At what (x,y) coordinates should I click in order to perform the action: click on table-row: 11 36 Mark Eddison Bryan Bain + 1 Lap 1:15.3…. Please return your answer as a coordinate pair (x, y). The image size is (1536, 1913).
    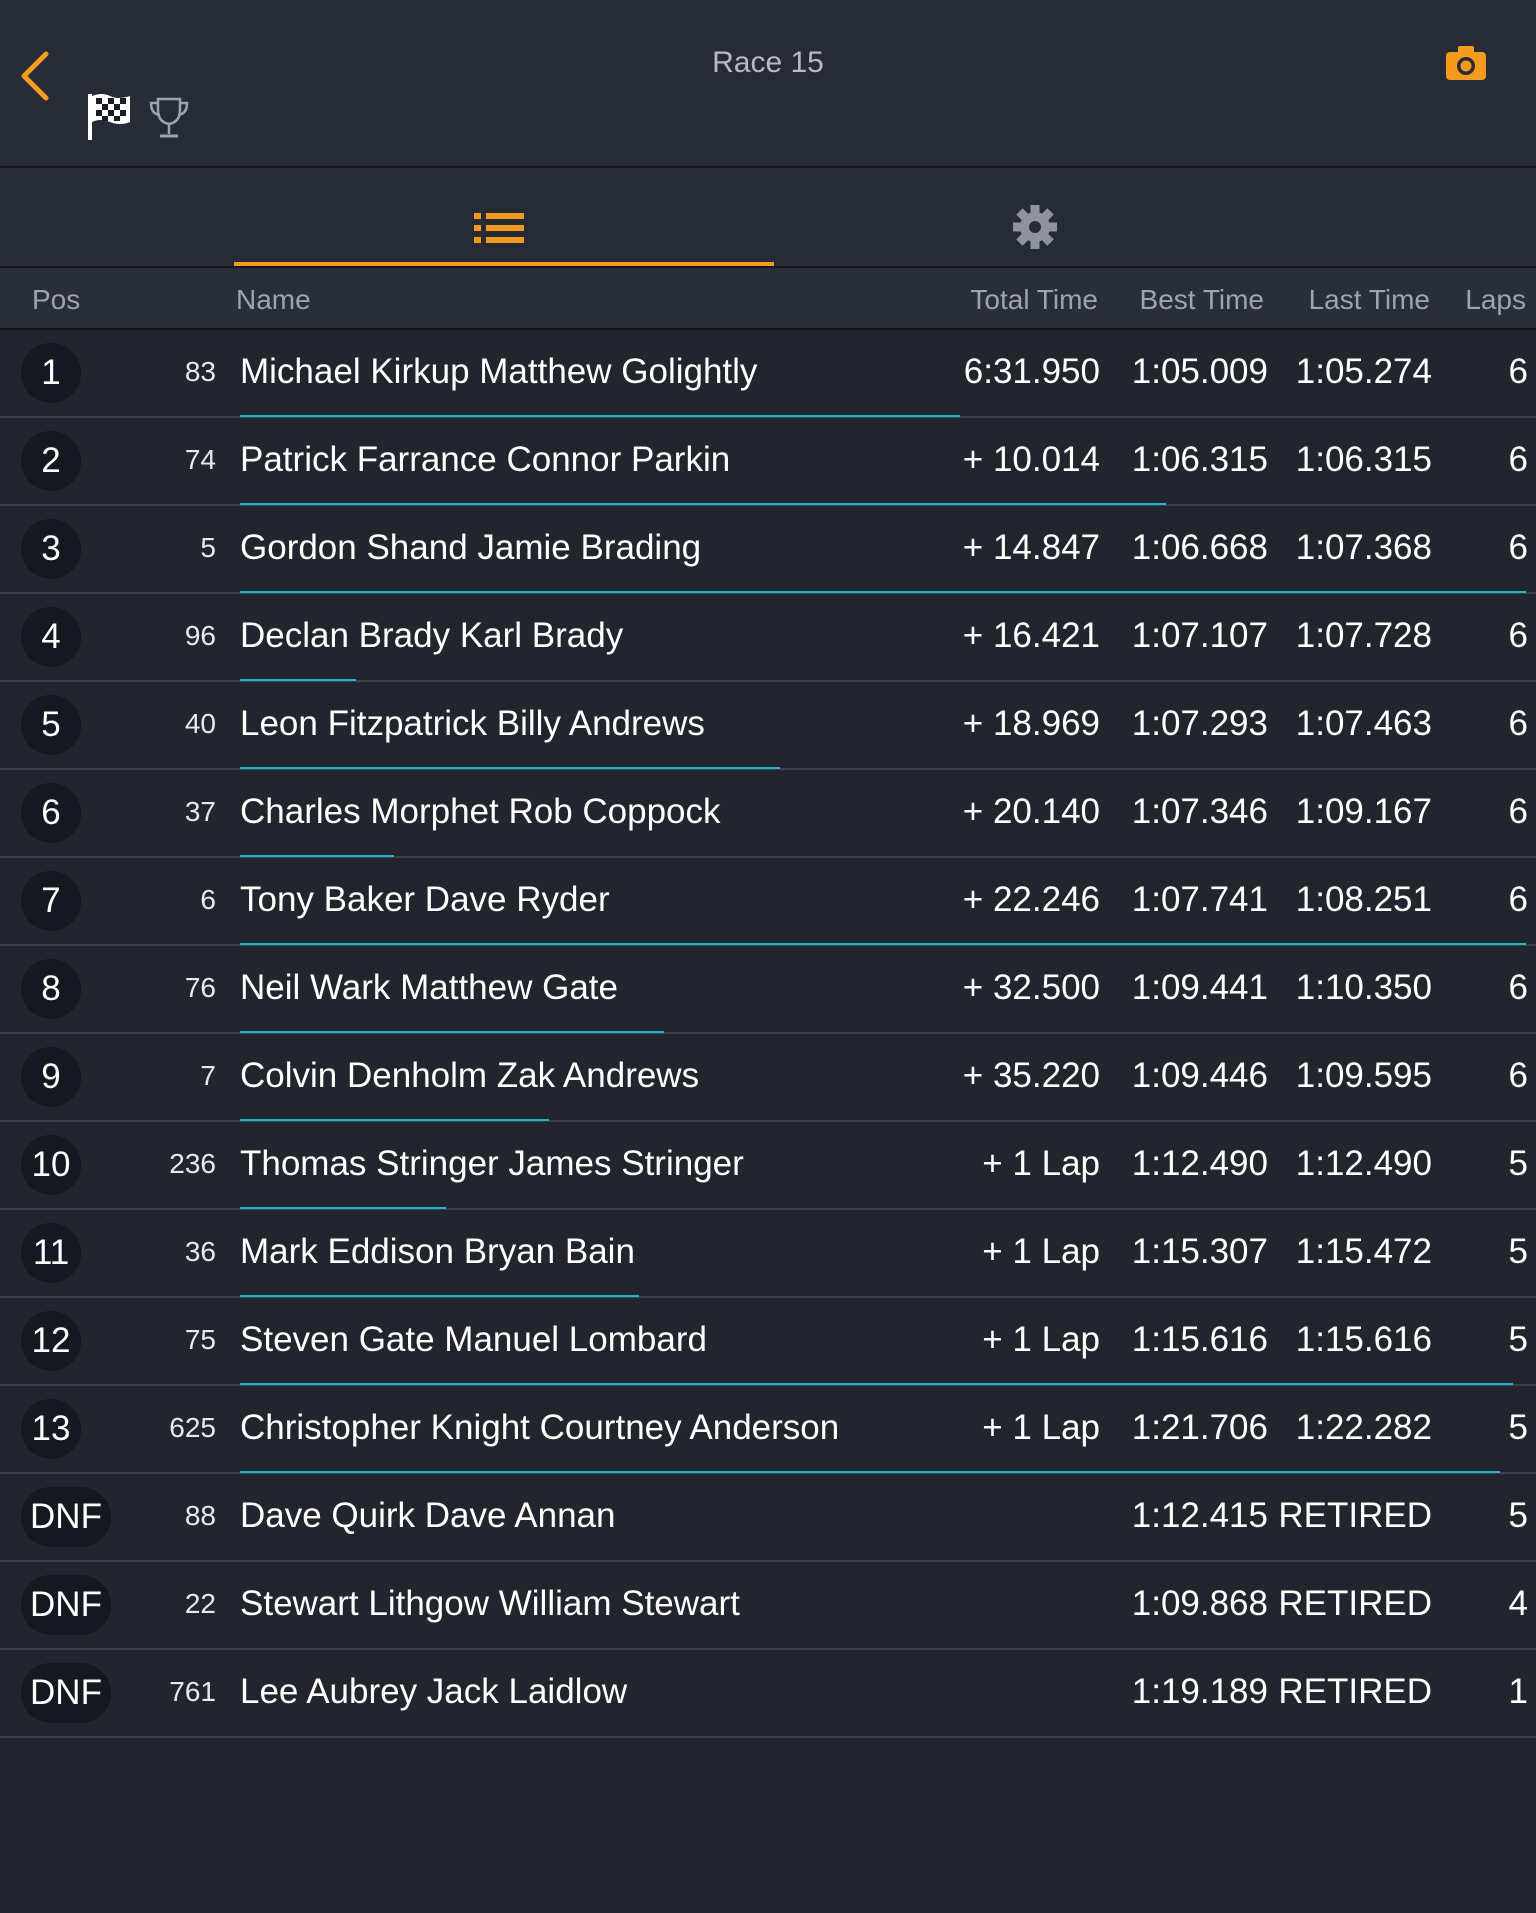
    Looking at the image, I should click on (768, 1254).